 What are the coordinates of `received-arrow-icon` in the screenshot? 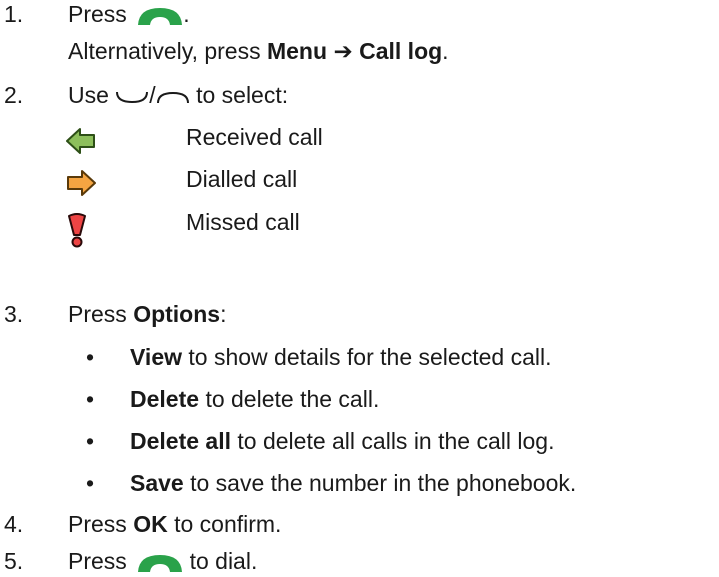 It's located at (81, 141).